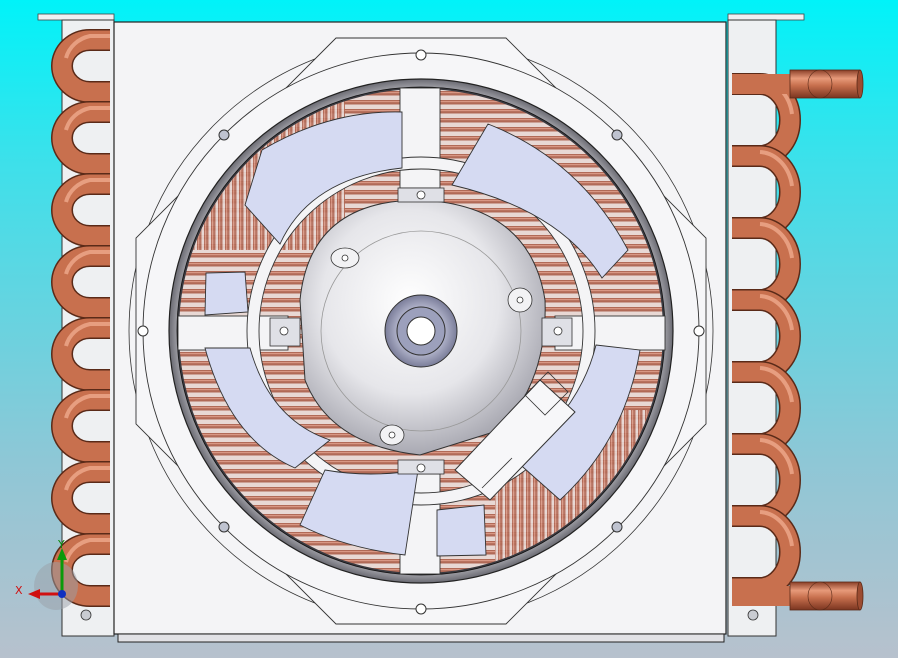 Image resolution: width=898 pixels, height=658 pixels. What do you see at coordinates (421, 609) in the screenshot?
I see `mount-hole-bottom` at bounding box center [421, 609].